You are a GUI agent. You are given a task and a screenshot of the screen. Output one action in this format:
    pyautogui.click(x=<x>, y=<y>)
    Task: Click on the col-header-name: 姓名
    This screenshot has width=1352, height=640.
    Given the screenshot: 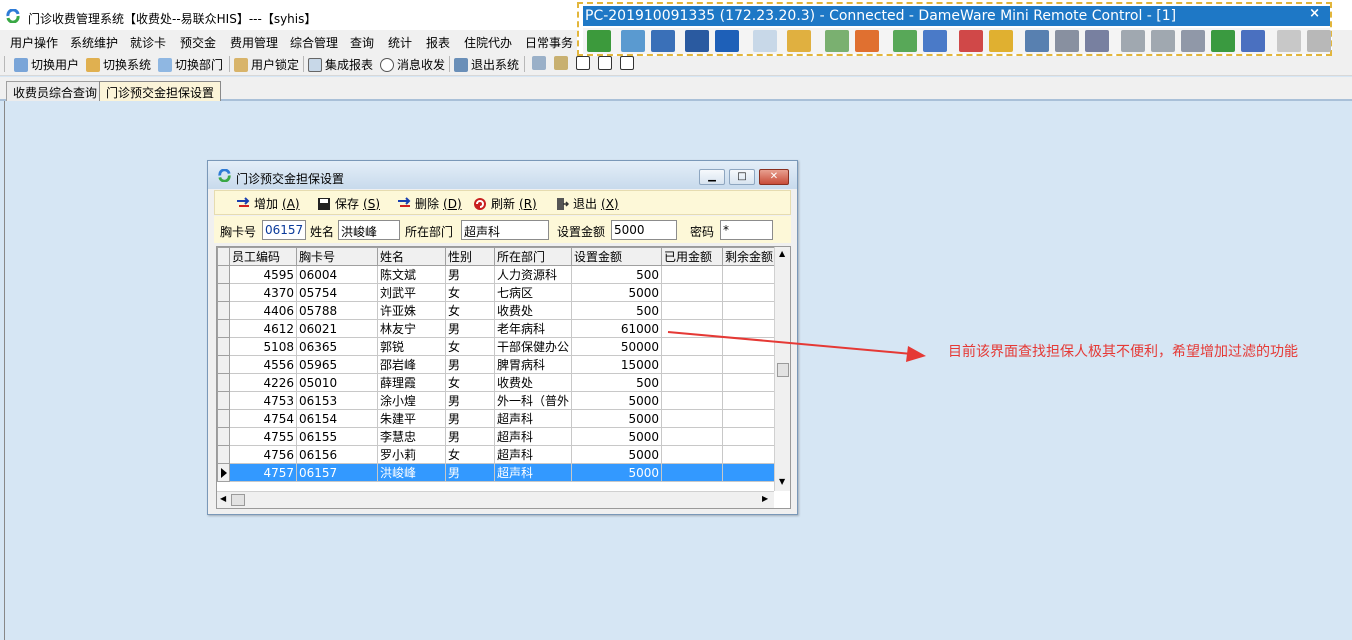 What is the action you would take?
    pyautogui.click(x=411, y=256)
    